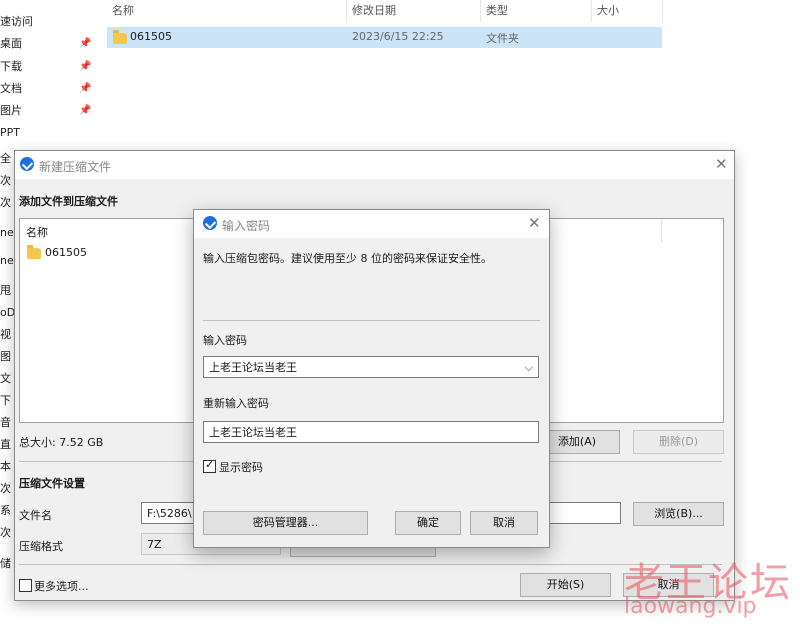 The height and width of the screenshot is (634, 800). Describe the element at coordinates (398, 36) in the screenshot. I see `file-date: 2023/6/15 22:25` at that location.